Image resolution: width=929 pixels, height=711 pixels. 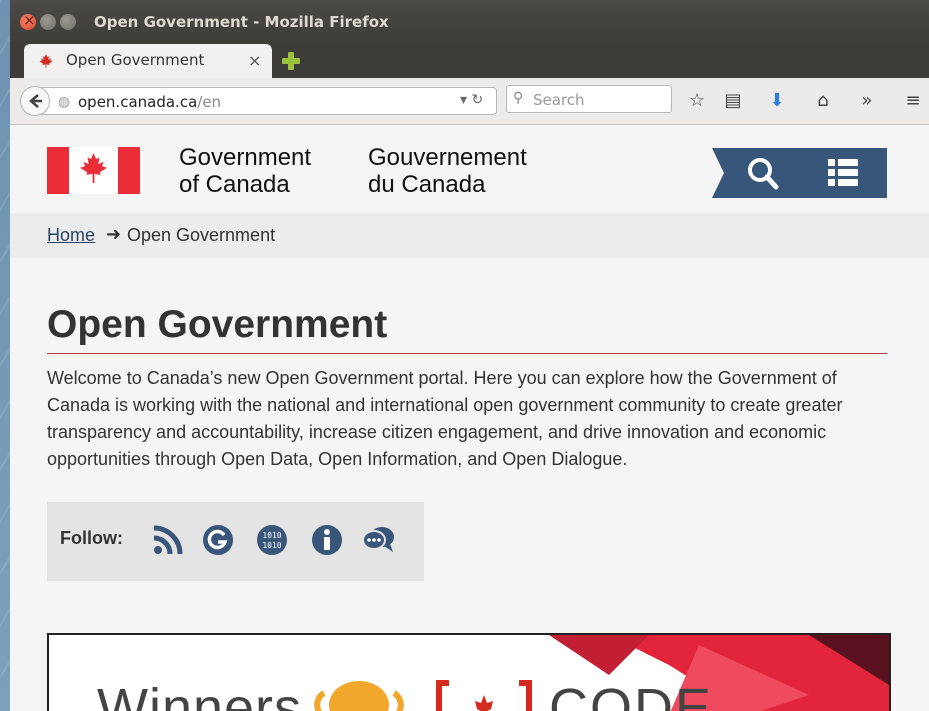 I want to click on reading-list-icon: ▤, so click(x=733, y=101).